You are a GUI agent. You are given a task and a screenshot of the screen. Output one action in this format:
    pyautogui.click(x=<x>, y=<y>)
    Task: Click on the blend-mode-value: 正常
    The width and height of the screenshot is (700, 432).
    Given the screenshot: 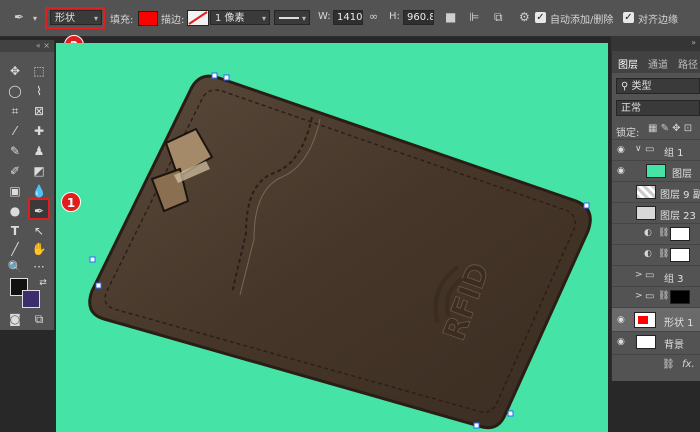 What is the action you would take?
    pyautogui.click(x=631, y=108)
    